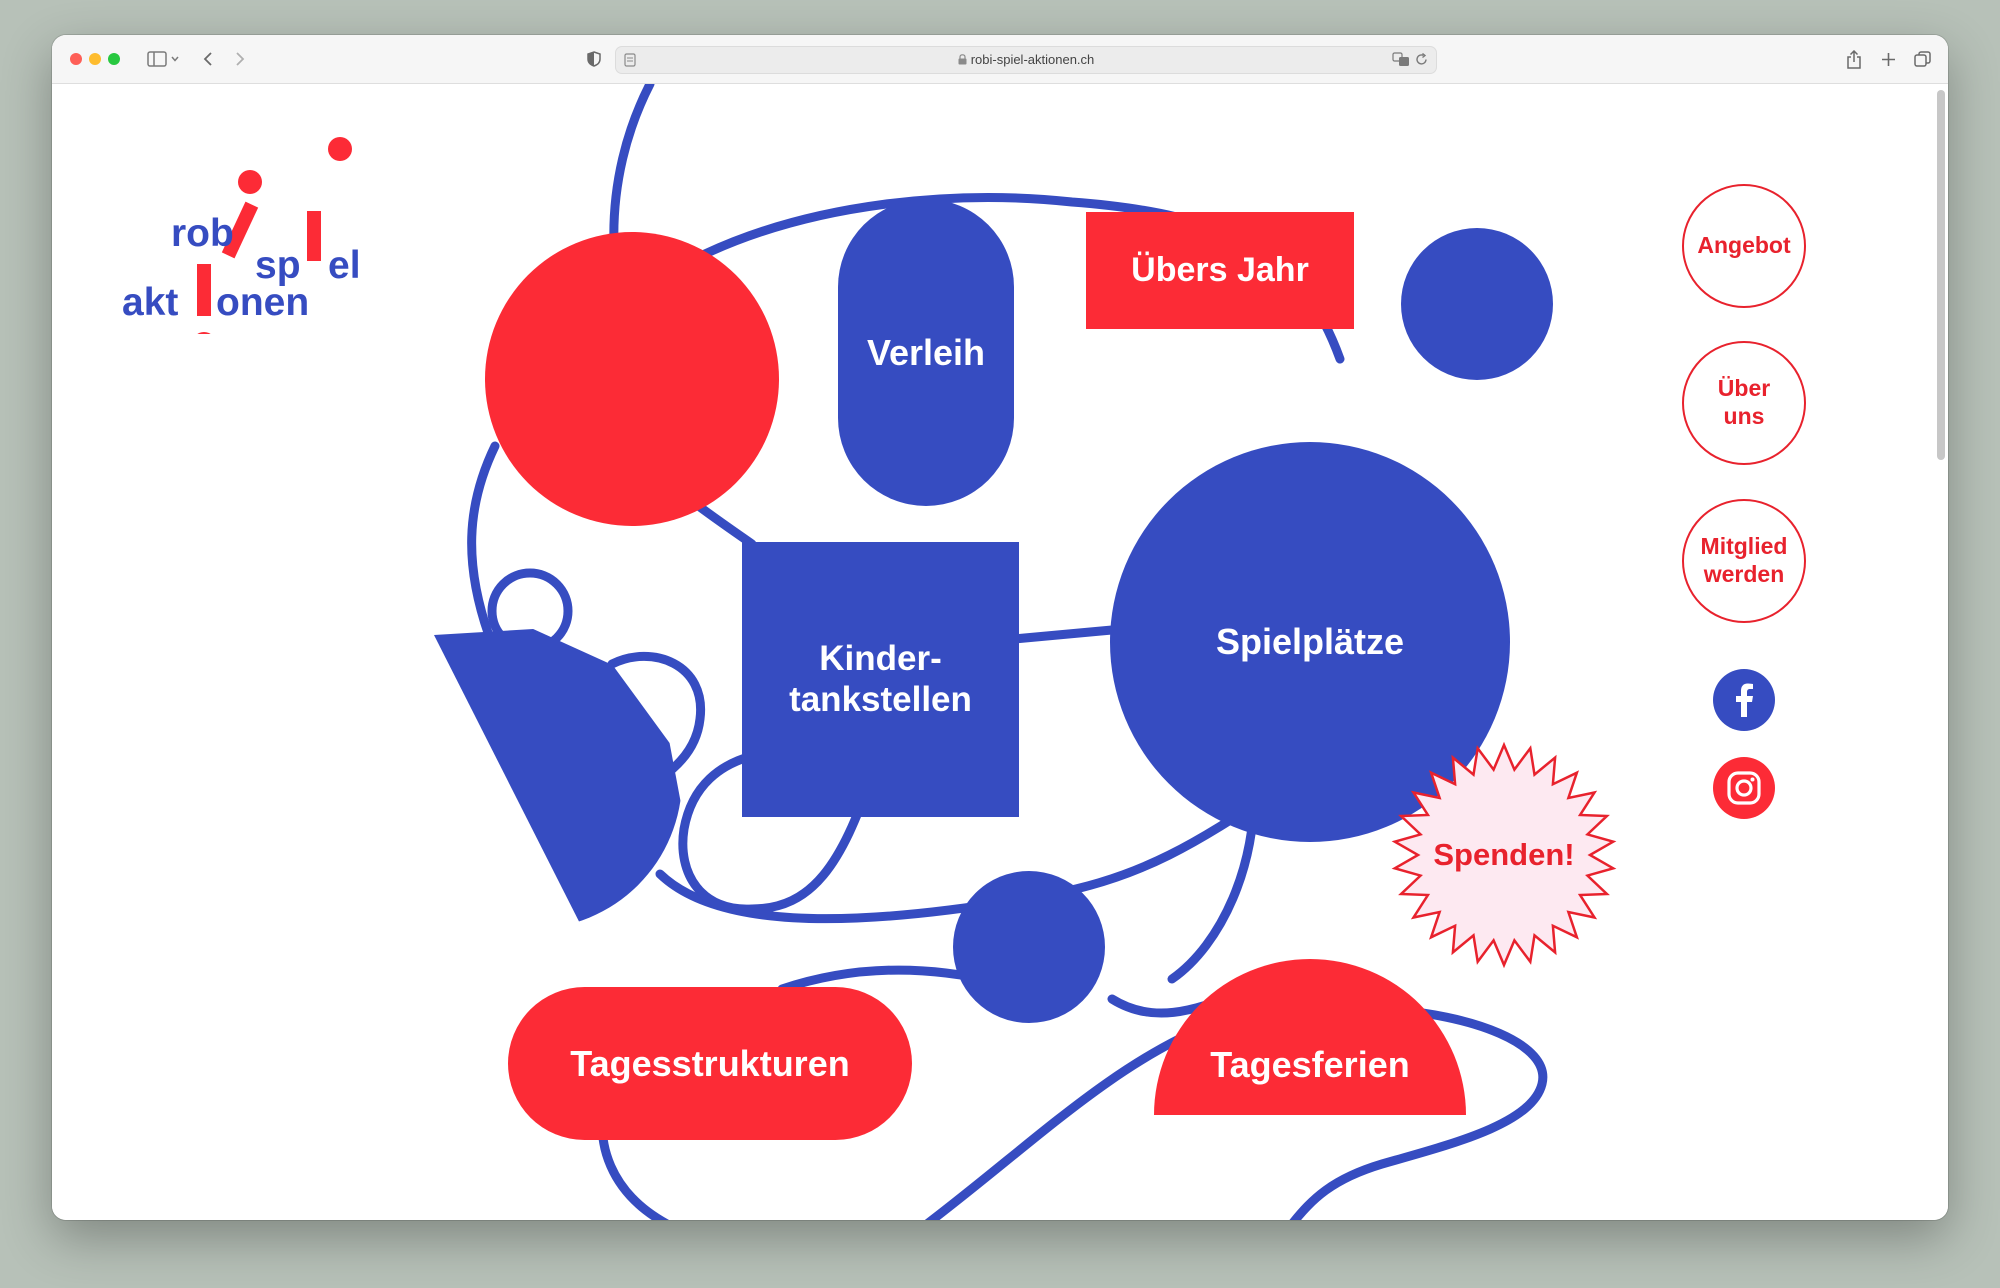 The width and height of the screenshot is (2000, 1288). Describe the element at coordinates (1421, 59) in the screenshot. I see `reload-icon` at that location.